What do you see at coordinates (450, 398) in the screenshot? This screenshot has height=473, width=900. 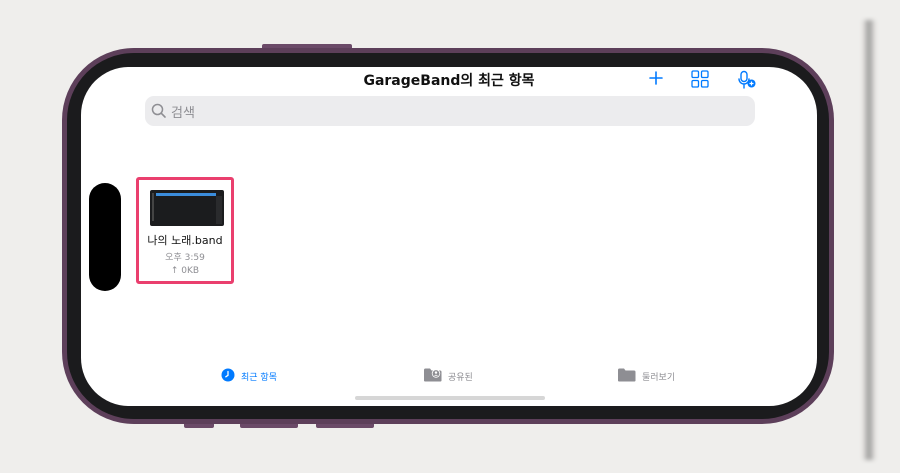 I see `home-indicator` at bounding box center [450, 398].